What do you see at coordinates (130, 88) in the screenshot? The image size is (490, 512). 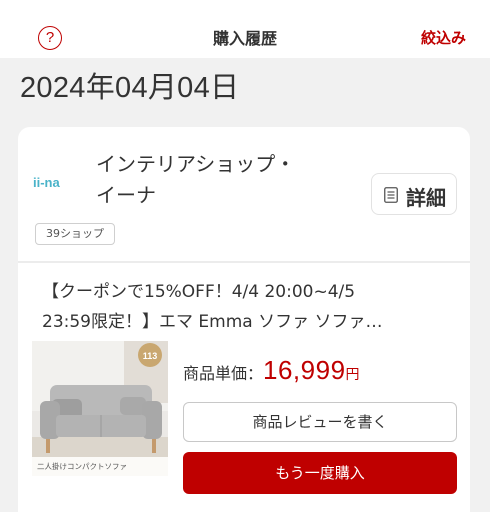 I see `order-date-heading: 2024年04月04日` at bounding box center [130, 88].